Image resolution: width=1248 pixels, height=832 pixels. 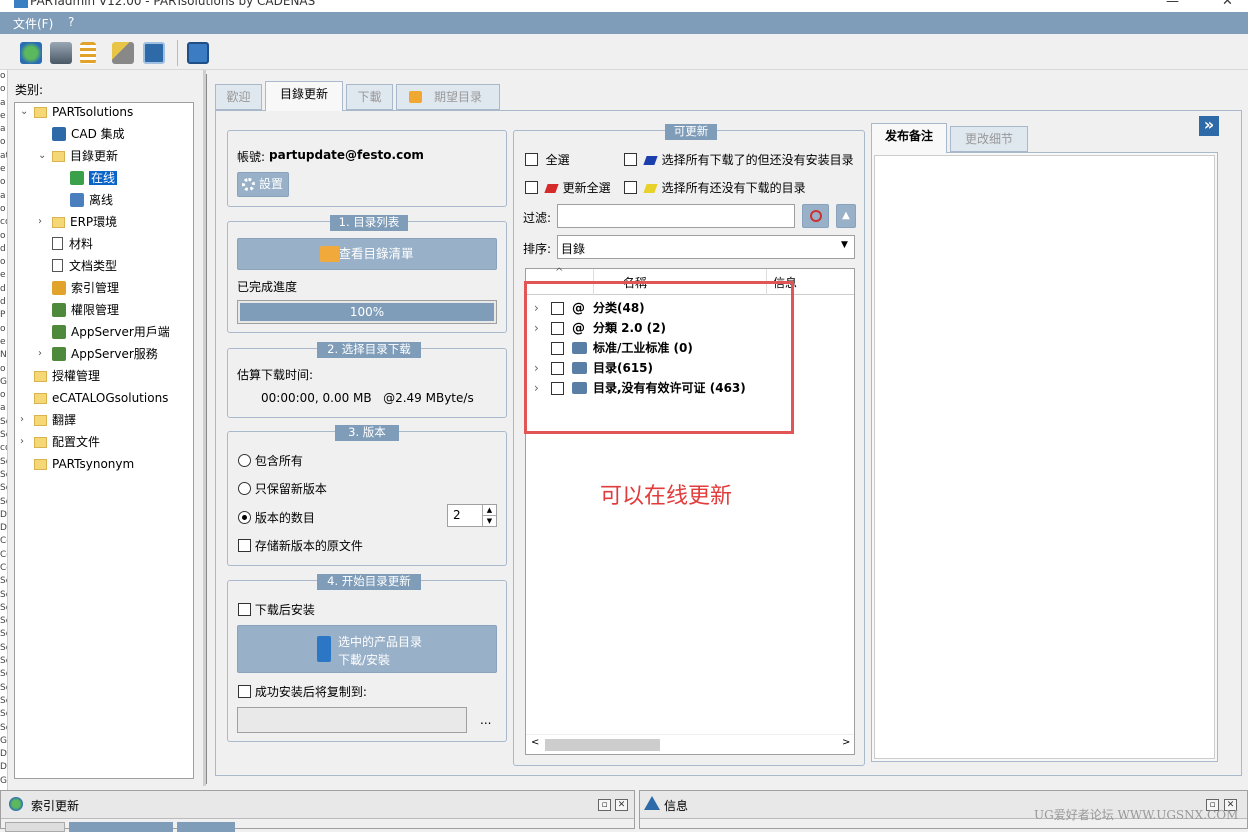 What do you see at coordinates (300, 545) in the screenshot?
I see `store-original-checkbox: 存储新版本的原文件` at bounding box center [300, 545].